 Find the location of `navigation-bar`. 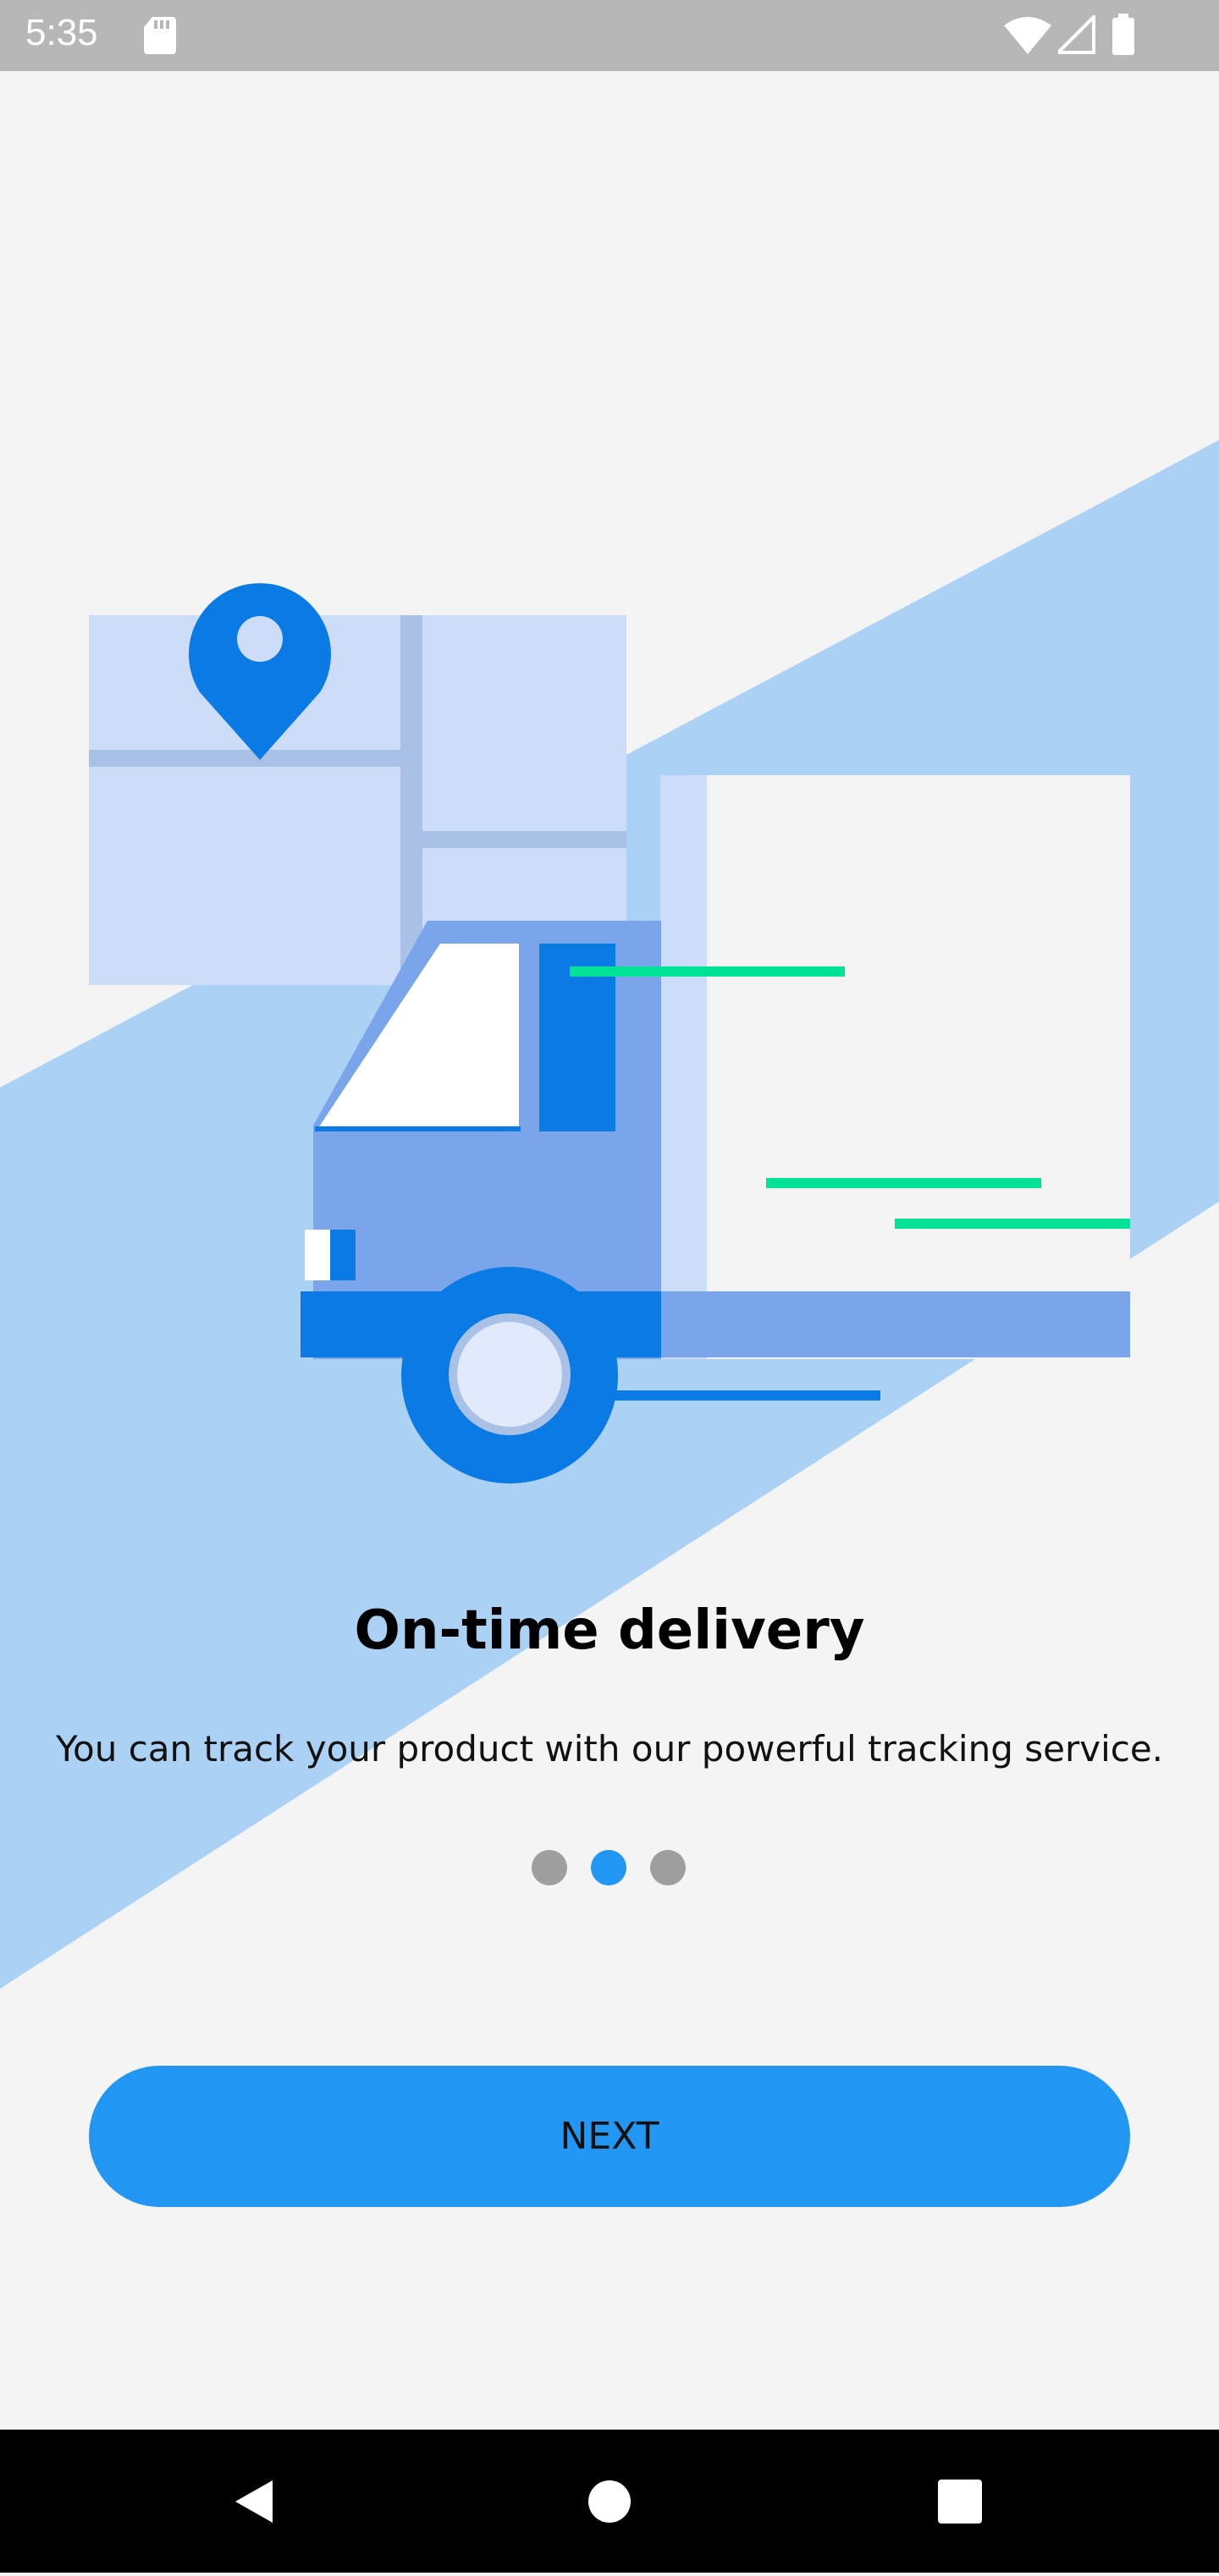

navigation-bar is located at coordinates (609, 2501).